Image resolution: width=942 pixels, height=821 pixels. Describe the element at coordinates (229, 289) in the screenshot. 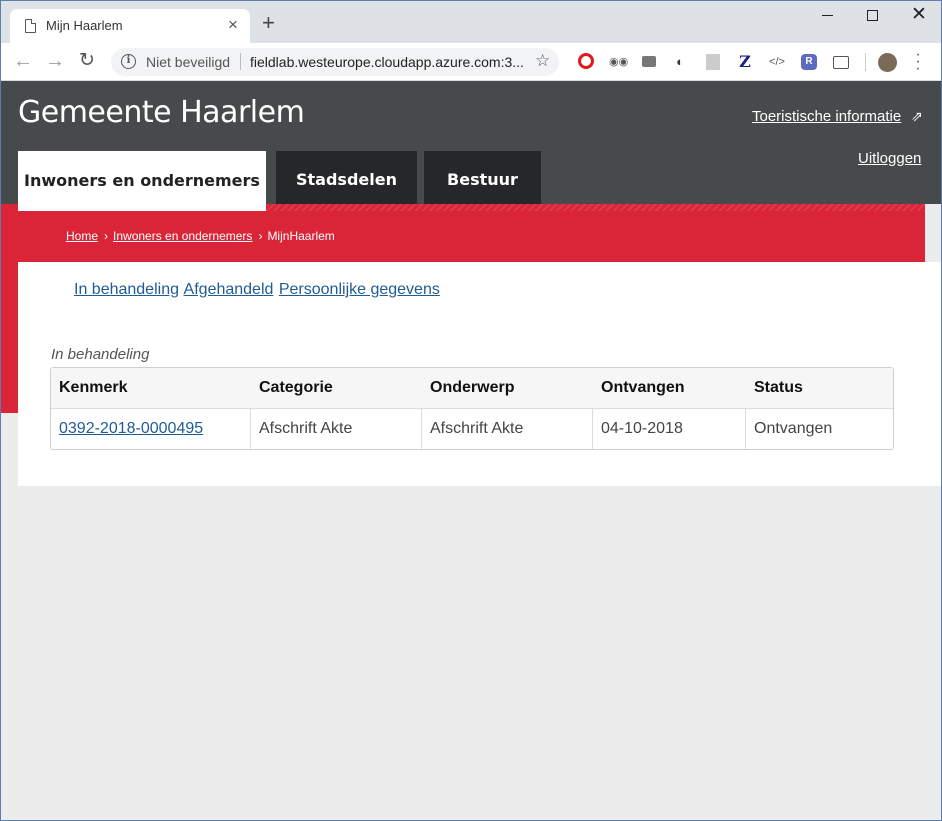

I see `subnav-afgehandeld-link: Afgehandeld` at that location.